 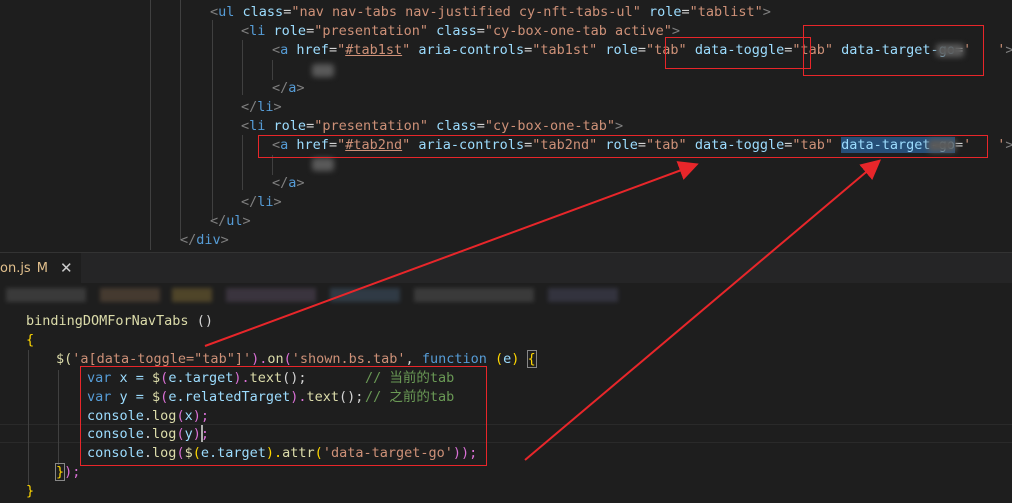 I want to click on code-line: </div>, so click(x=204, y=240).